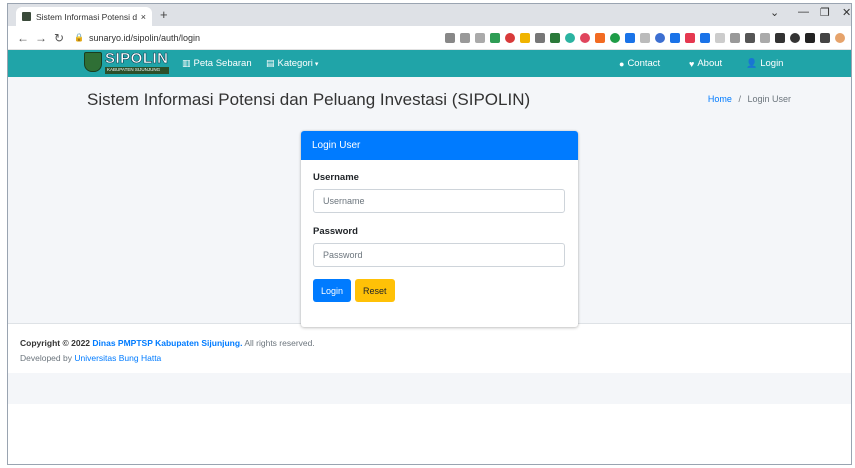  Describe the element at coordinates (79, 37) in the screenshot. I see `lock-icon: 🔒` at that location.